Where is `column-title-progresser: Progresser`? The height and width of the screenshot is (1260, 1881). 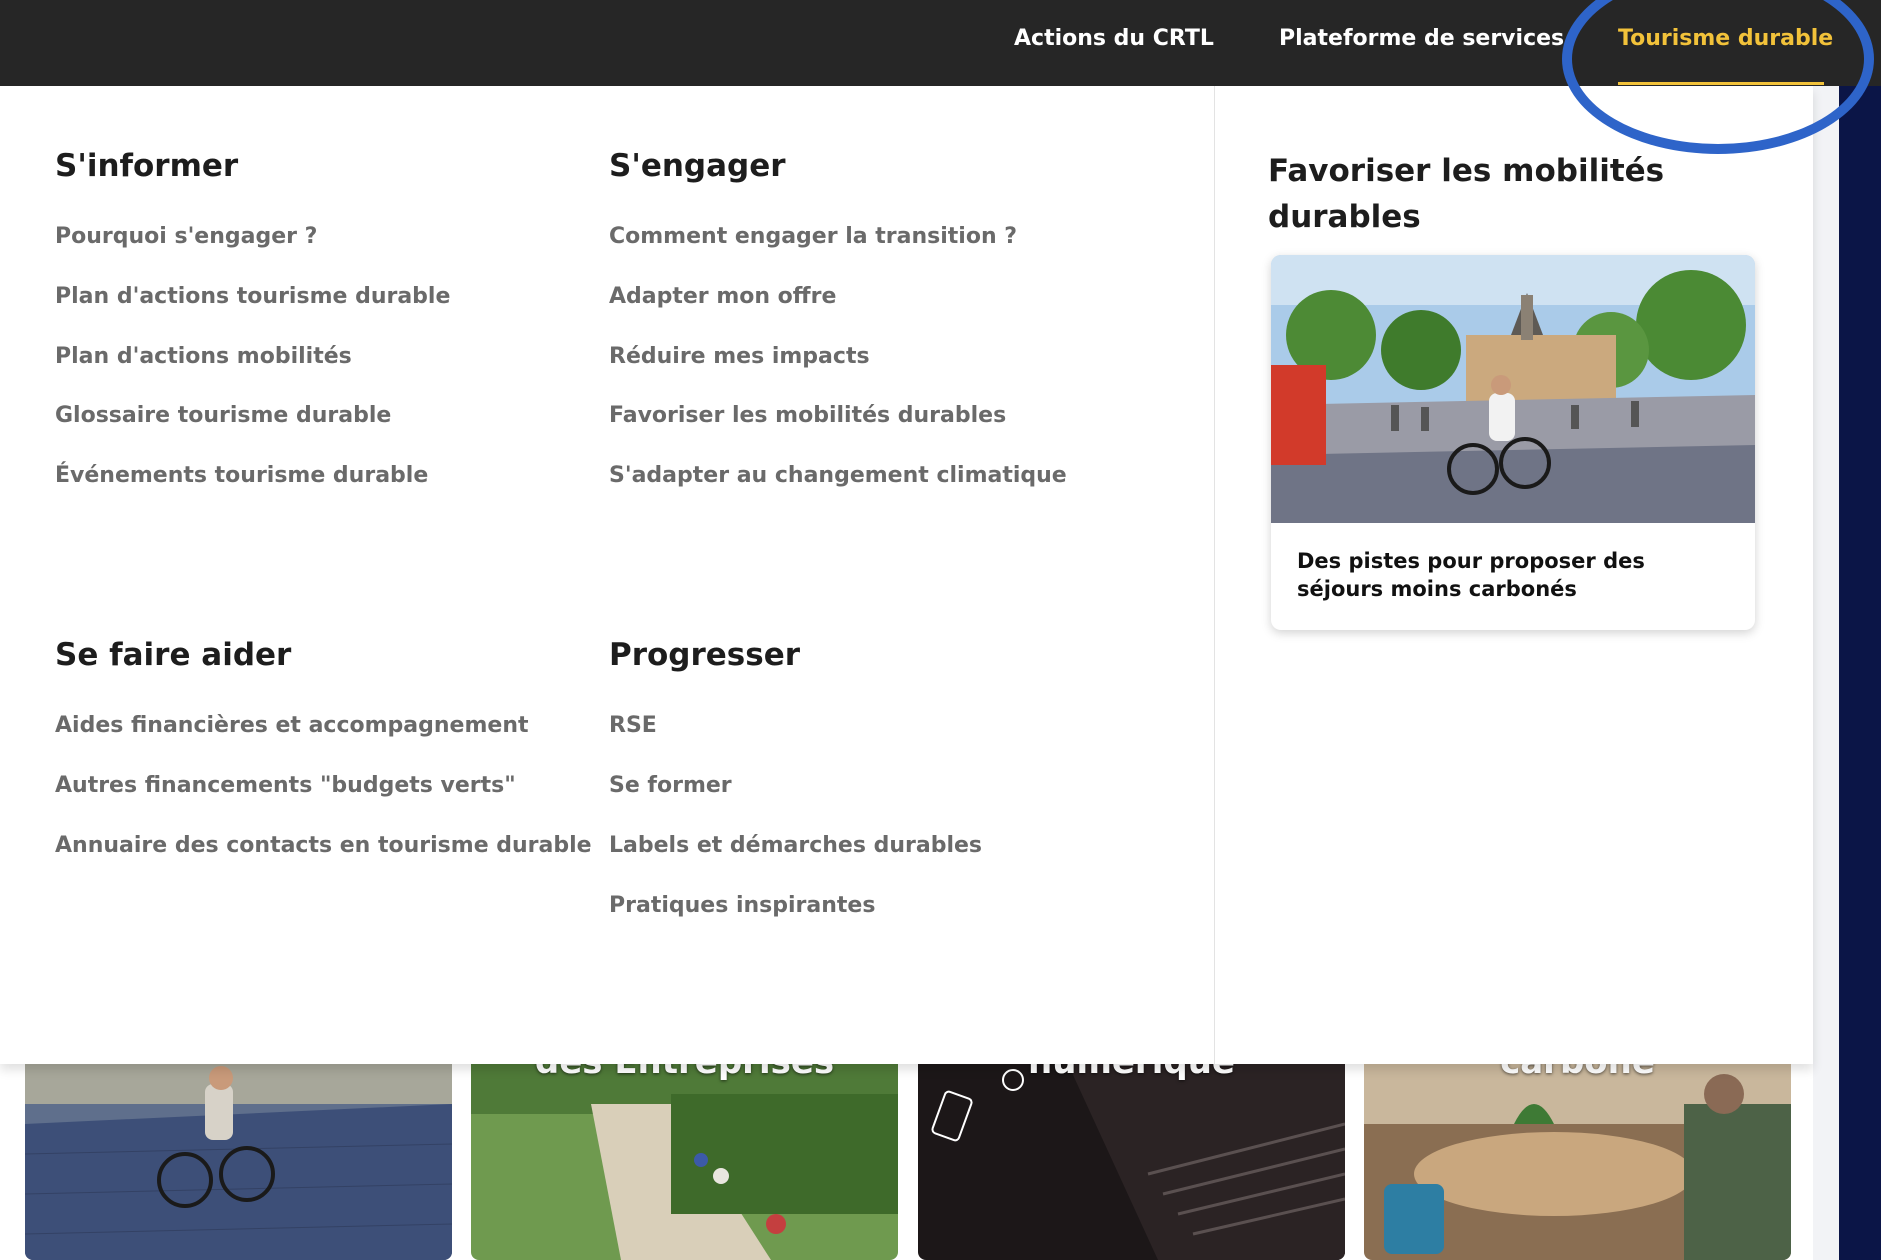 column-title-progresser: Progresser is located at coordinates (705, 655).